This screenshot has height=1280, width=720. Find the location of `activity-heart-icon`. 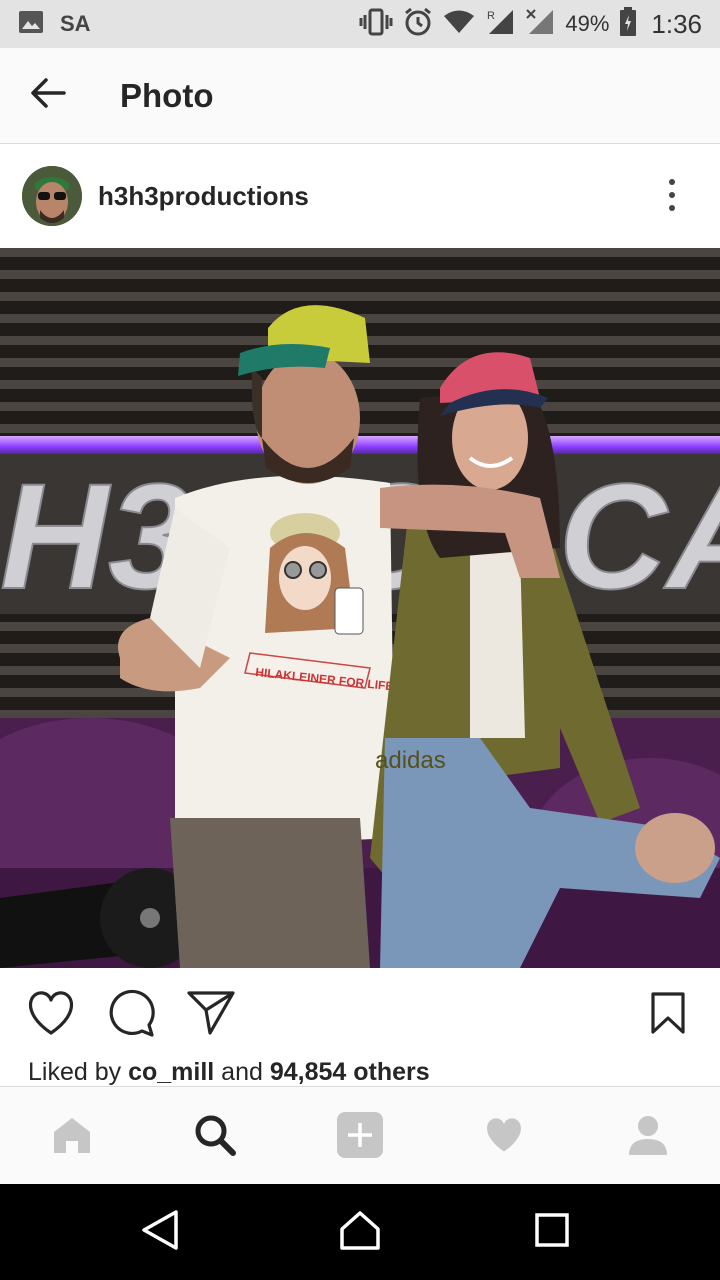

activity-heart-icon is located at coordinates (504, 1137).